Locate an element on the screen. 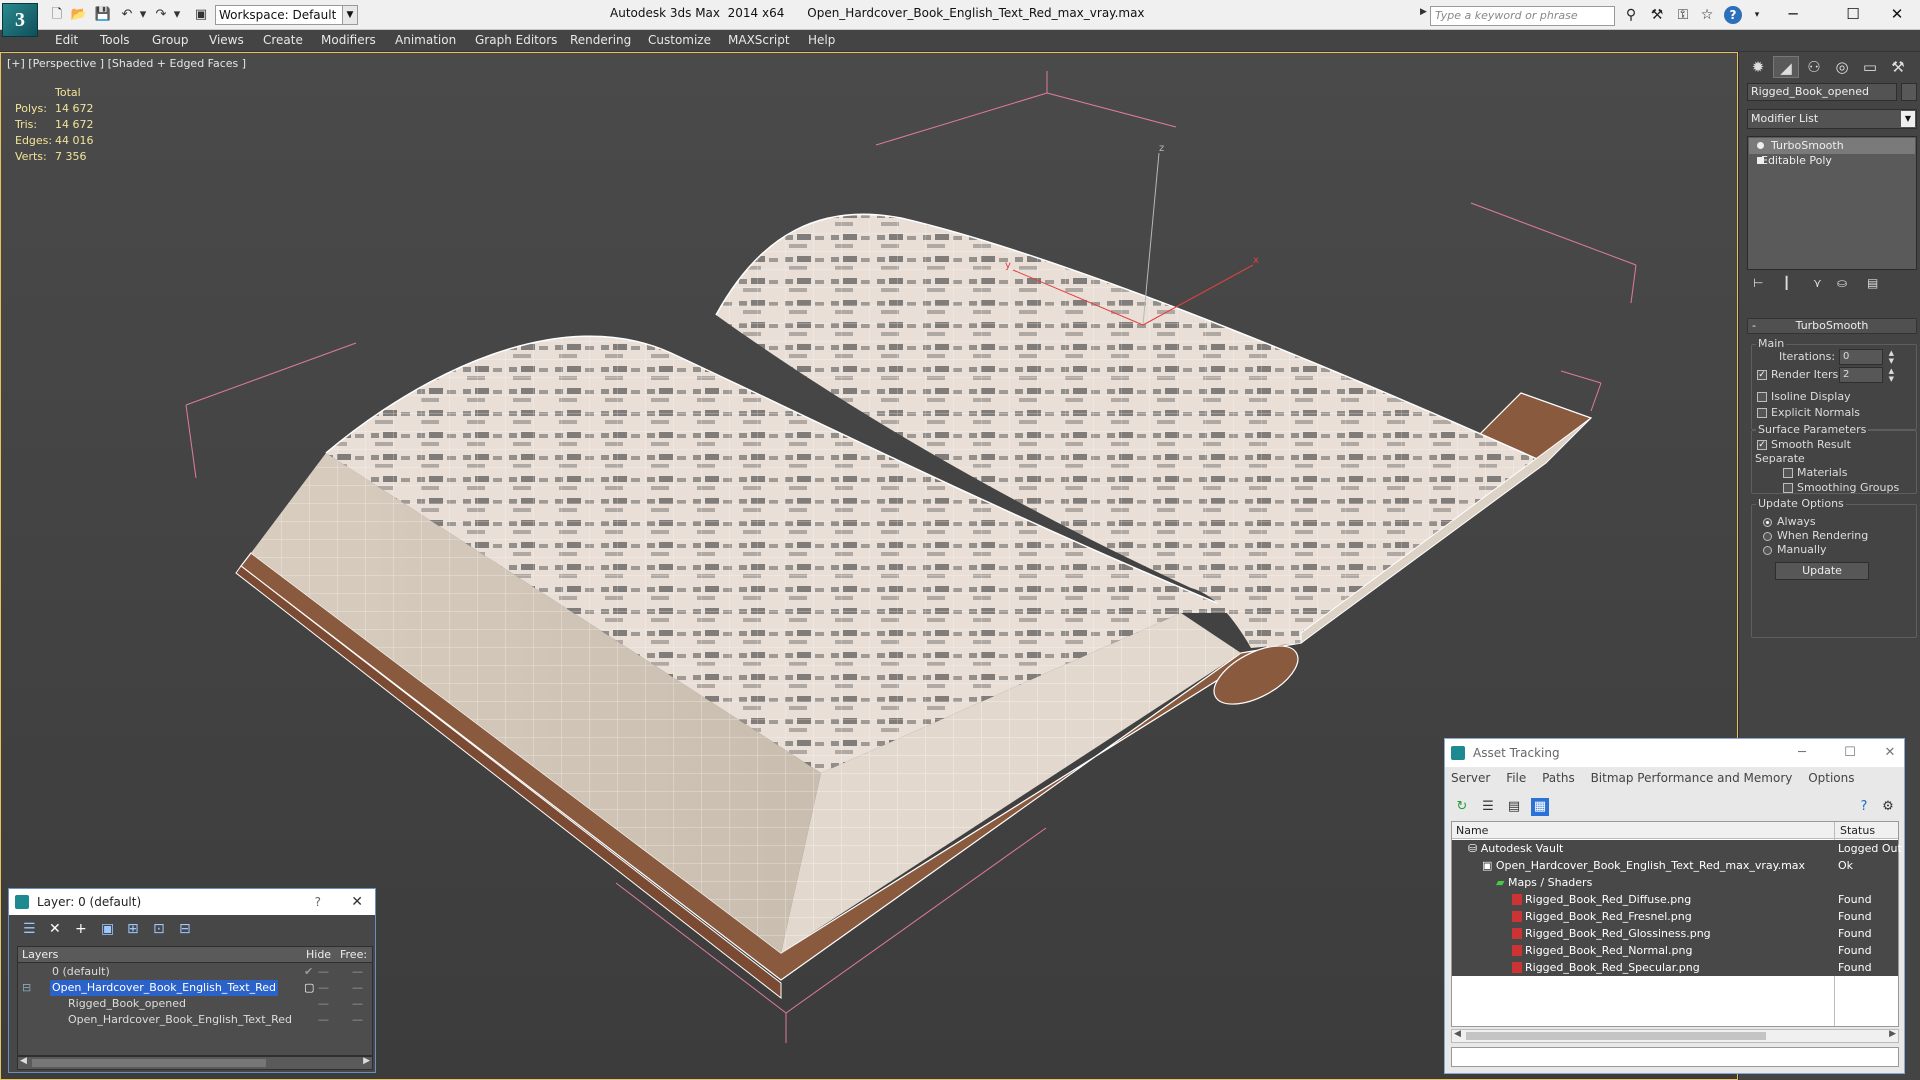  asset-tracking-titlebar: Asset Tracking ─ ☐ ✕ is located at coordinates (1674, 753).